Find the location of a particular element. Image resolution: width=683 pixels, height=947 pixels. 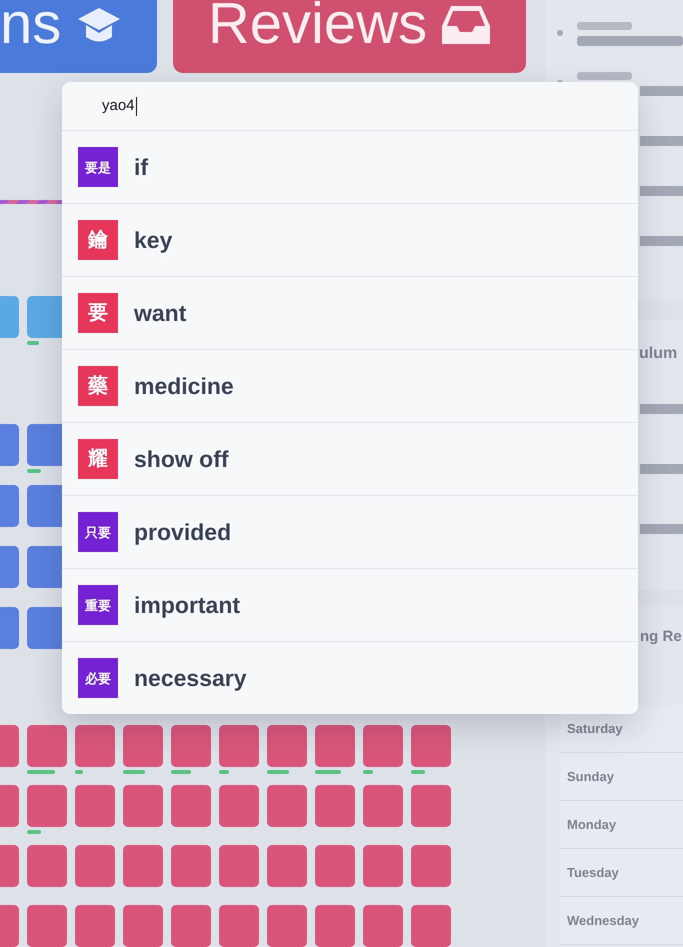

lessons-button: ns is located at coordinates (78, 36).